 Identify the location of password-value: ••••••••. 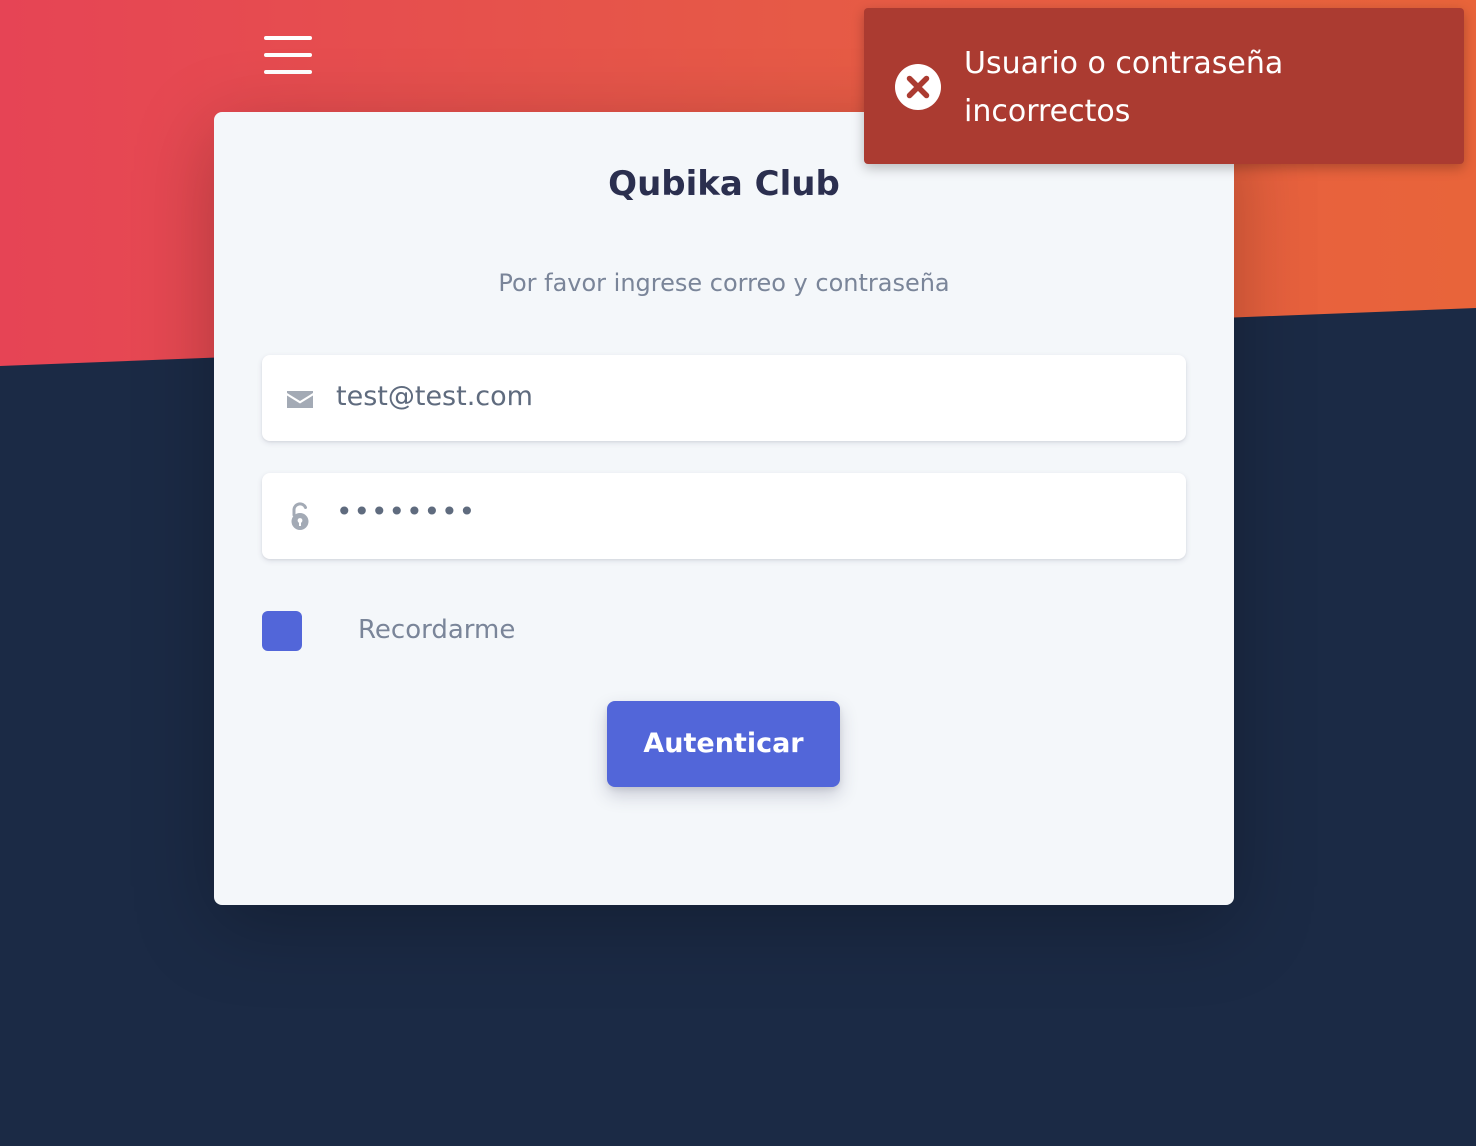
(406, 511).